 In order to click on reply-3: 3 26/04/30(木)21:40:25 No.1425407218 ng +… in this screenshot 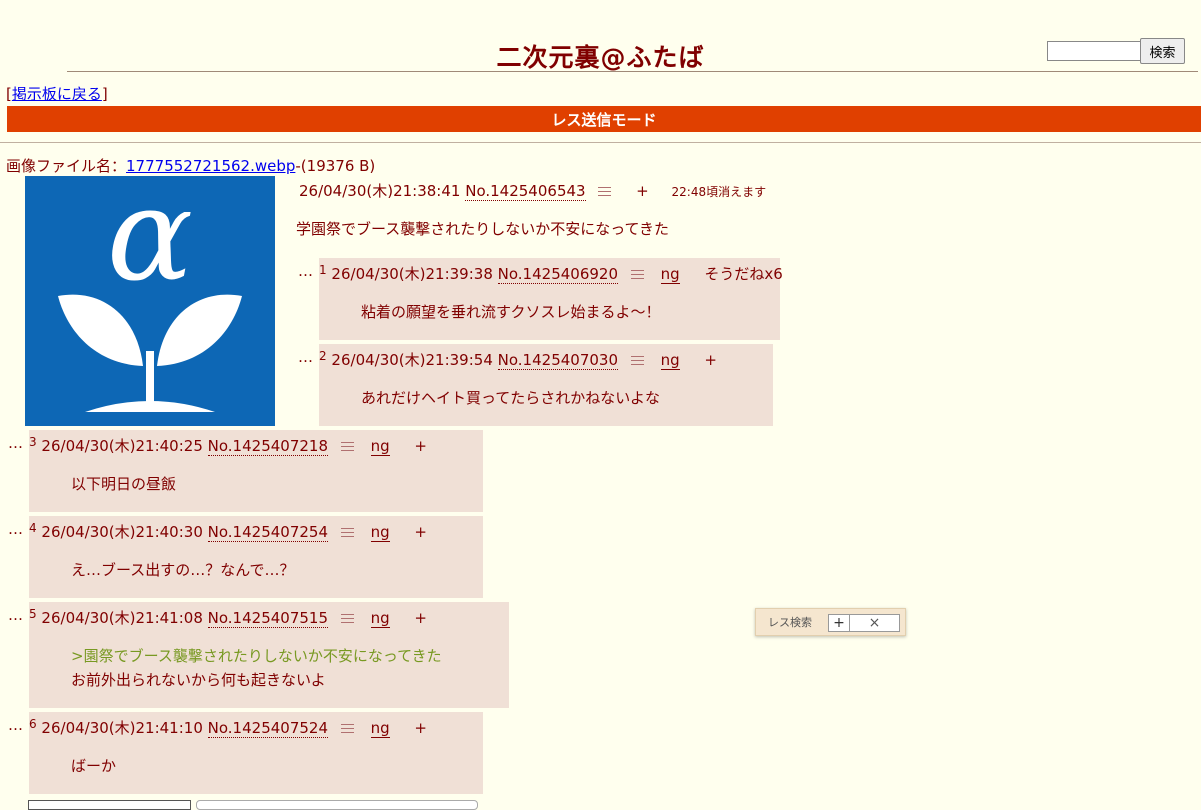, I will do `click(256, 471)`.